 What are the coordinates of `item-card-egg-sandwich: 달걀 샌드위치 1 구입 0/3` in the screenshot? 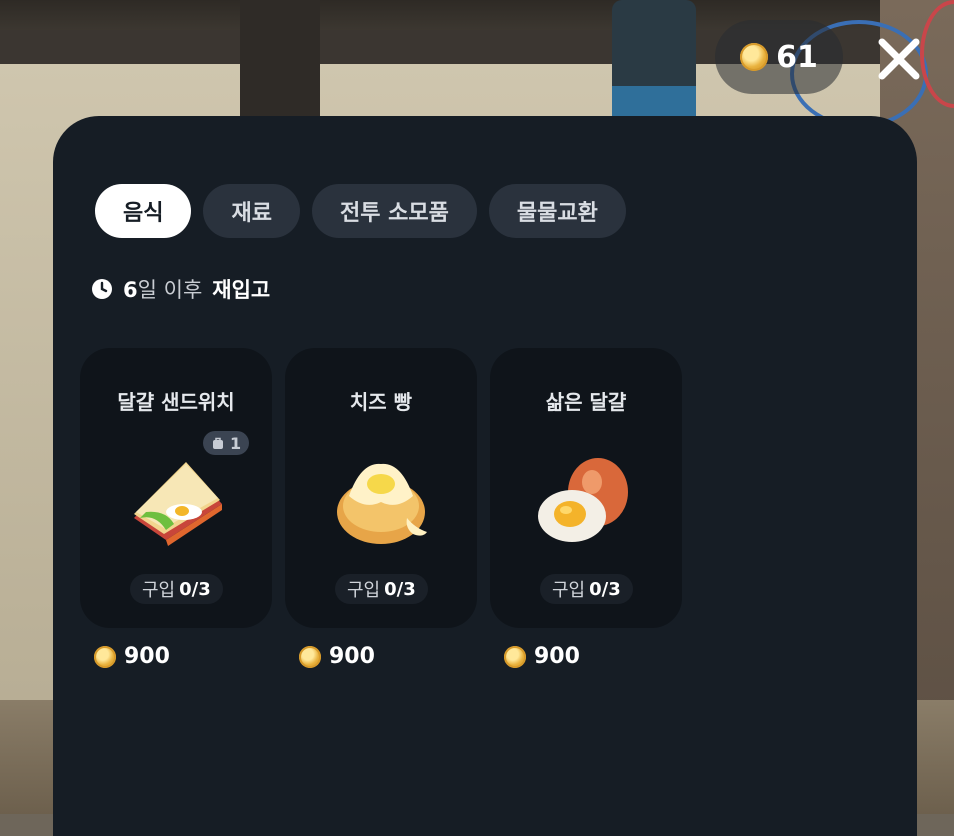 It's located at (176, 488).